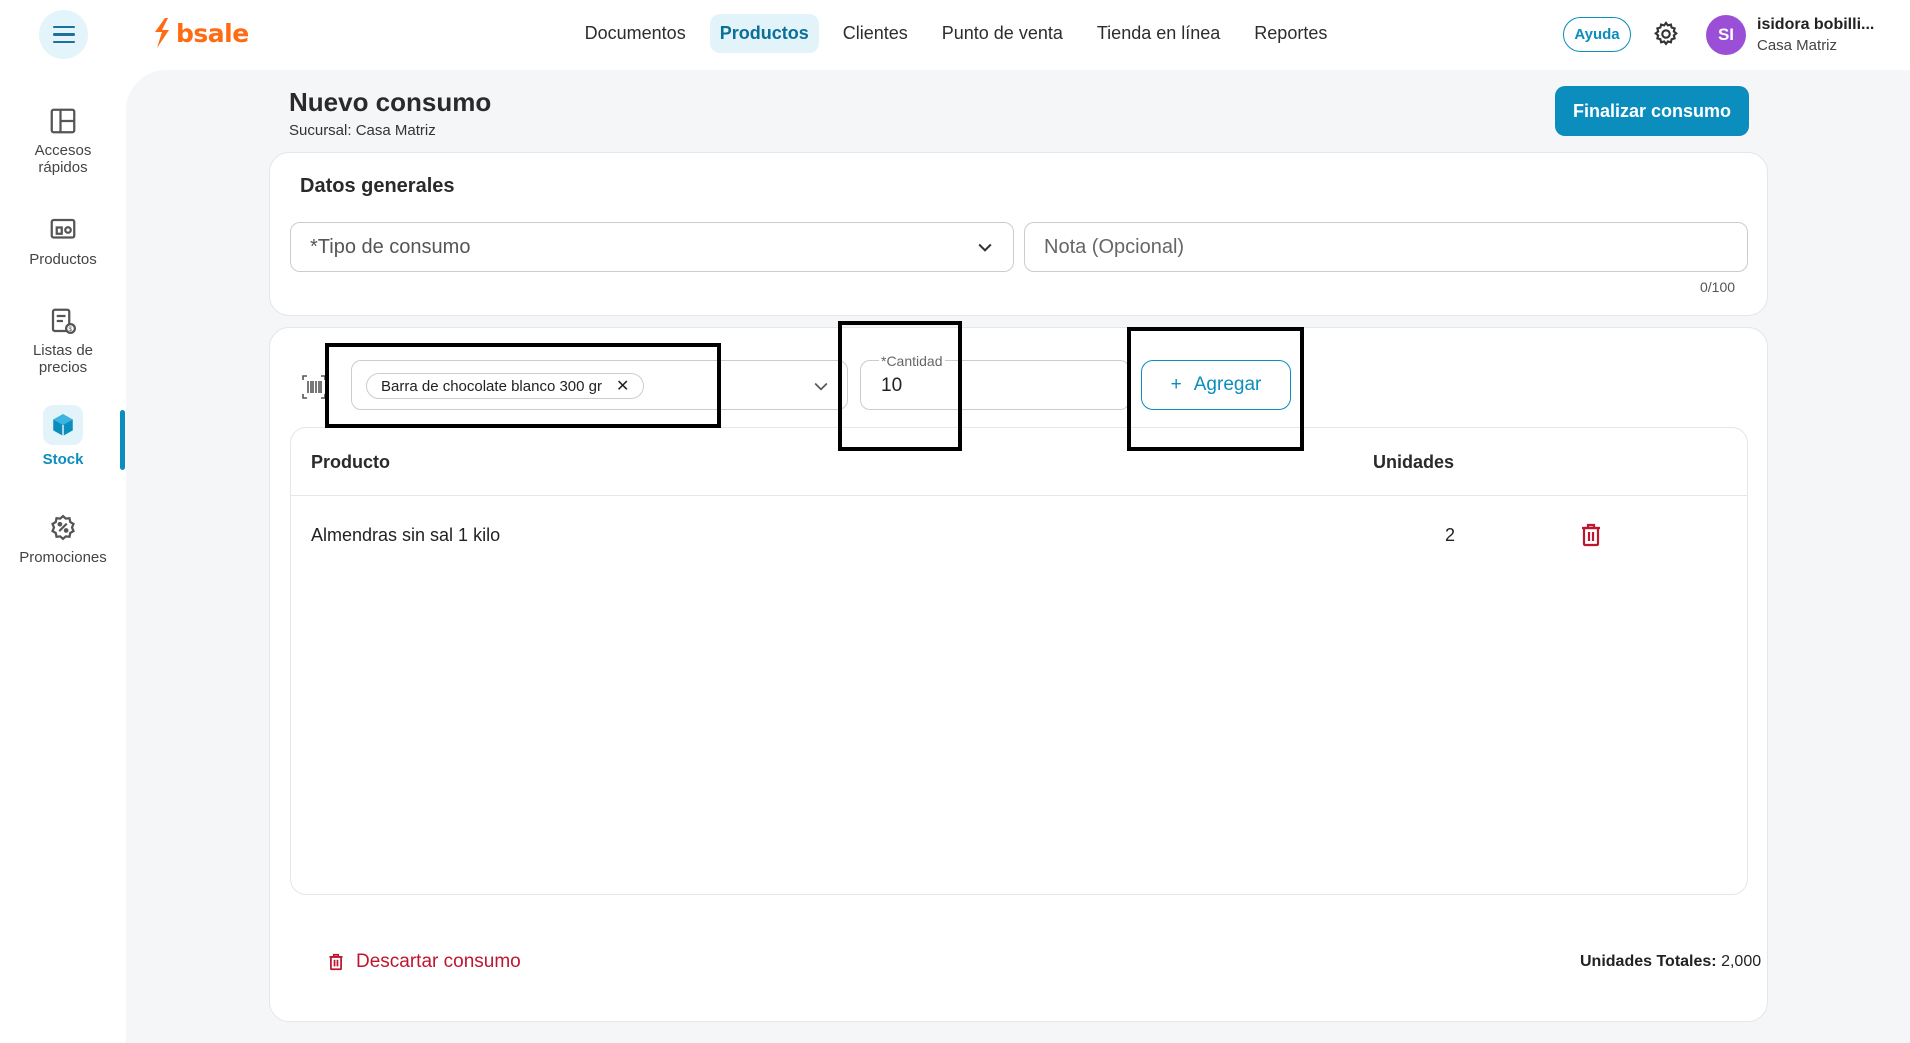  Describe the element at coordinates (764, 33) in the screenshot. I see `nav-productos: Productos` at that location.